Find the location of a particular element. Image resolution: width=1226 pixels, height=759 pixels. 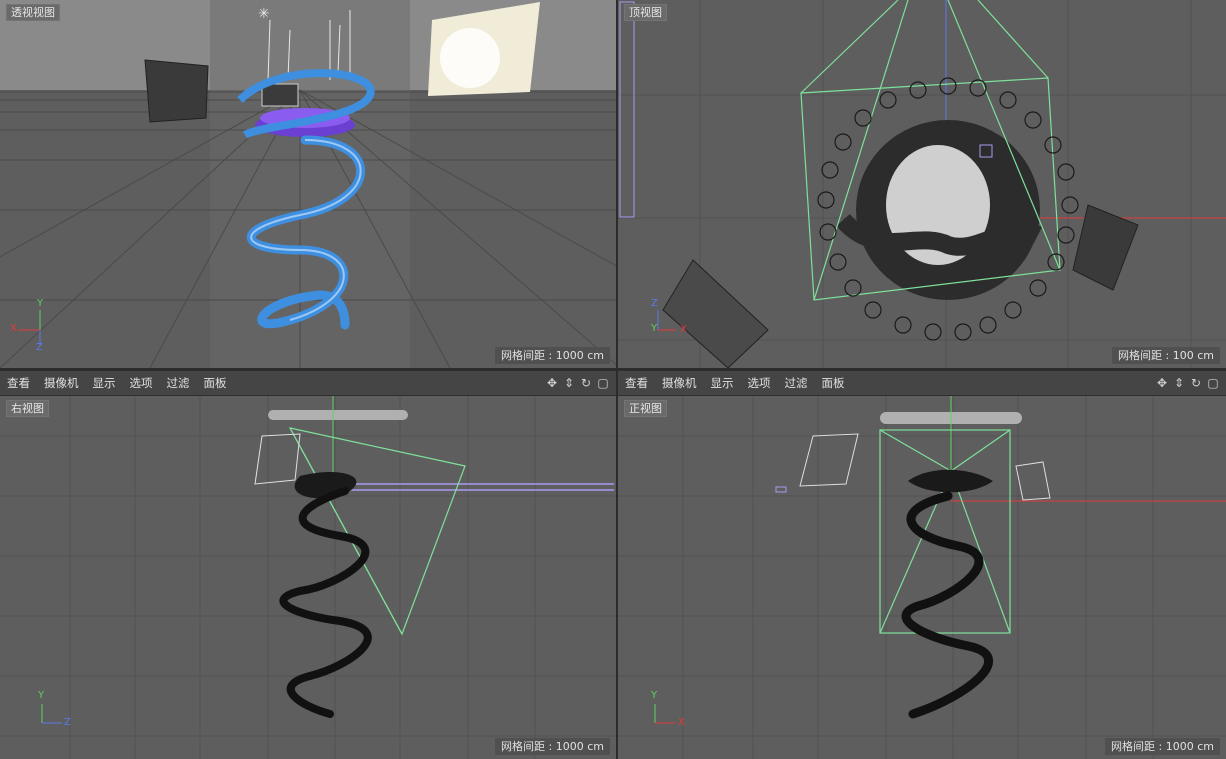

viewport-label-right: 右视图 is located at coordinates (27, 408).